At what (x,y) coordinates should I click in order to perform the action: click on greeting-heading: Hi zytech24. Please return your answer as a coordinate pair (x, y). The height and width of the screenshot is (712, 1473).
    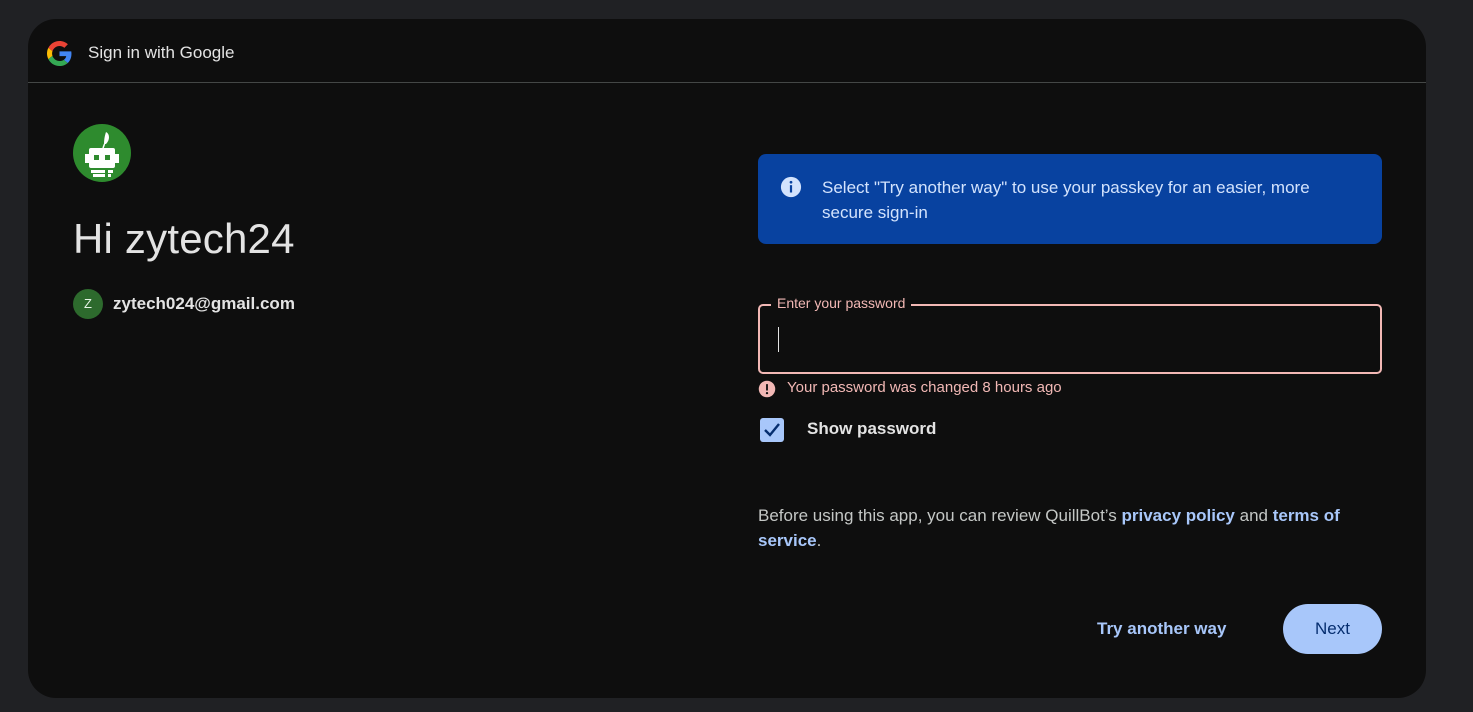
    Looking at the image, I should click on (184, 238).